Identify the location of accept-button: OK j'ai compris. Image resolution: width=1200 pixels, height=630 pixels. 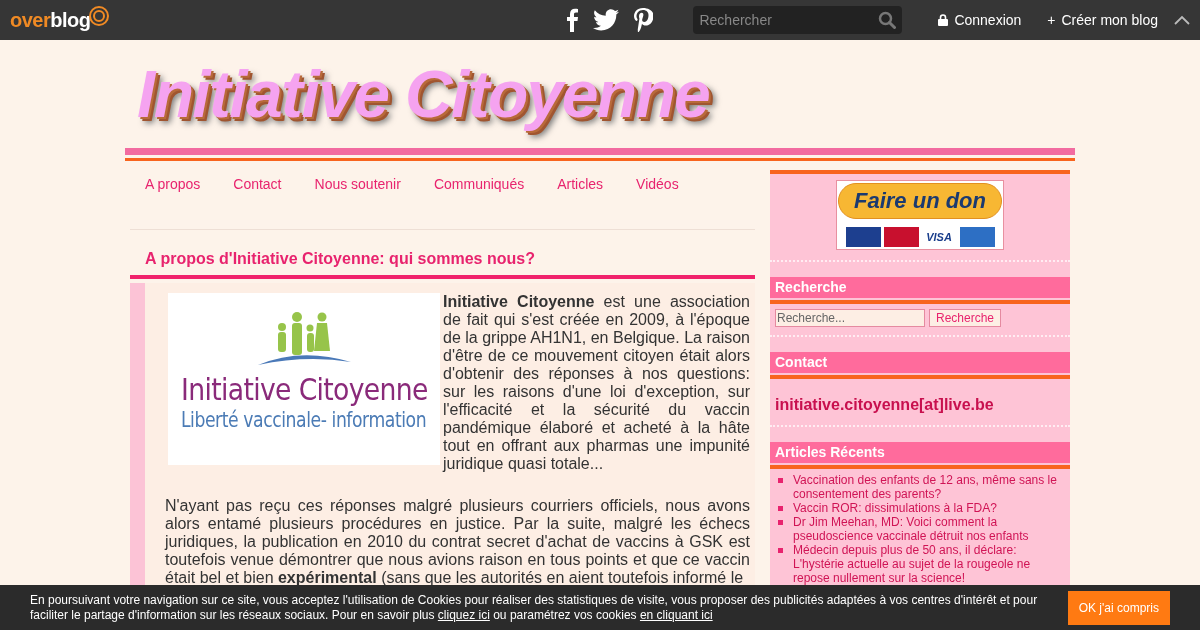
(1118, 607).